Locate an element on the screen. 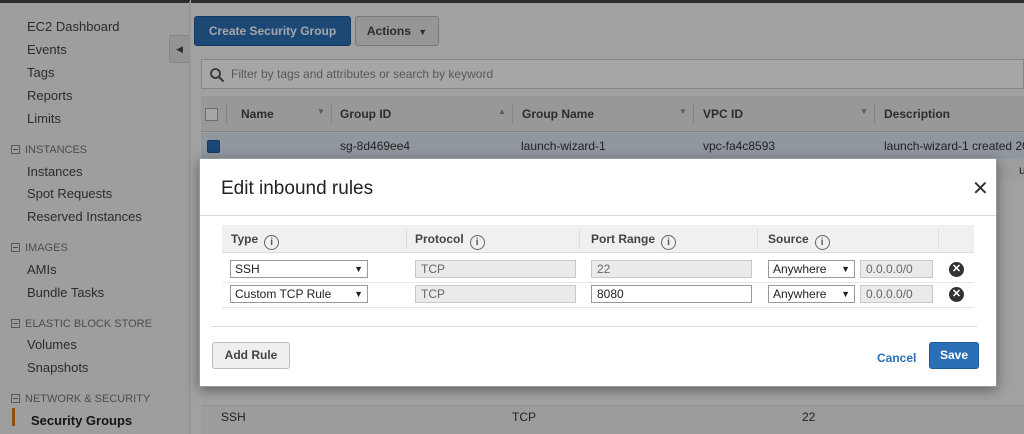 The height and width of the screenshot is (434, 1024). rules-table-header: Type i Protocol i Port Range i Source i is located at coordinates (598, 239).